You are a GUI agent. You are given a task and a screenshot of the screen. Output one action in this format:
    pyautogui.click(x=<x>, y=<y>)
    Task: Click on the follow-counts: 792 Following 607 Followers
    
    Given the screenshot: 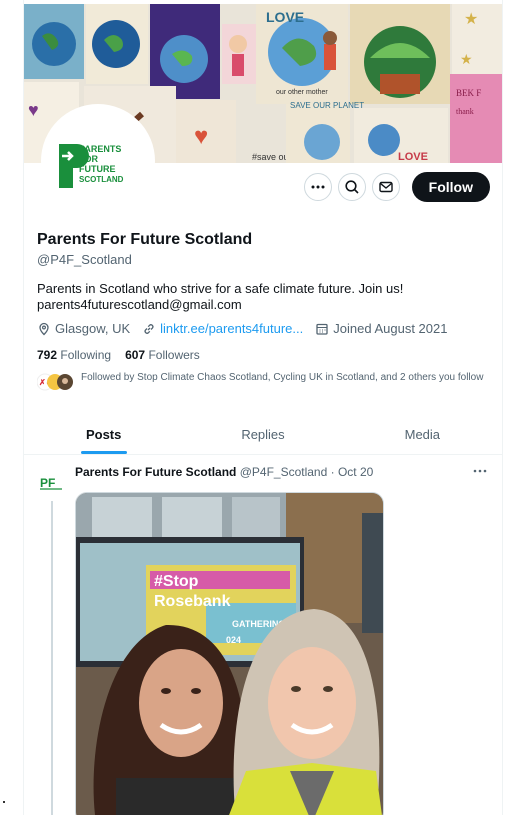 What is the action you would take?
    pyautogui.click(x=118, y=355)
    